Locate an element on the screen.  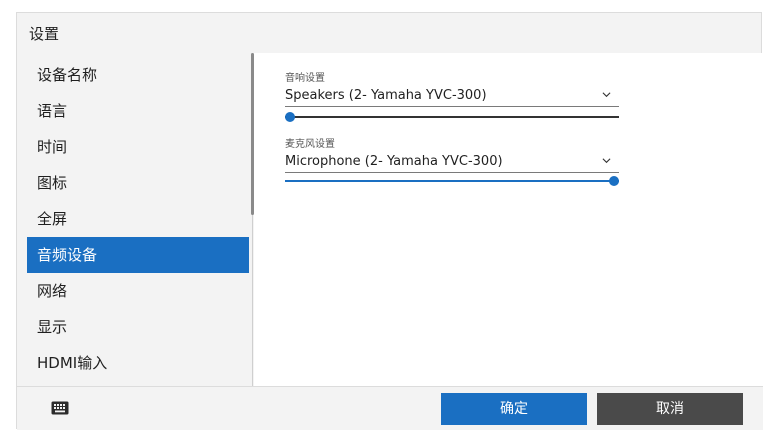
microphone-volume-fill is located at coordinates (452, 181).